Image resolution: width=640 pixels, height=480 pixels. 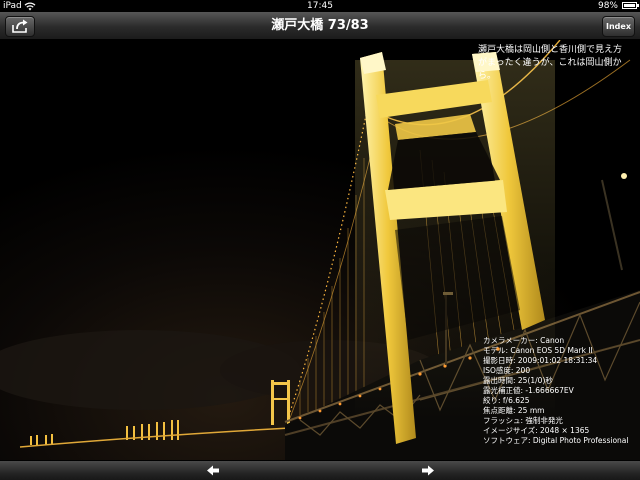 What do you see at coordinates (428, 470) in the screenshot?
I see `right-arrow-icon` at bounding box center [428, 470].